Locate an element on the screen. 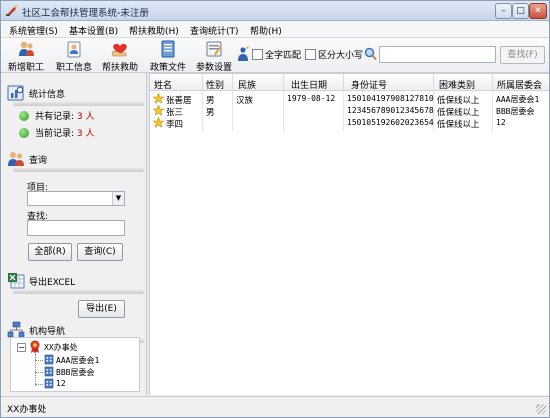 The width and height of the screenshot is (550, 418). filter-person-icon is located at coordinates (243, 53).